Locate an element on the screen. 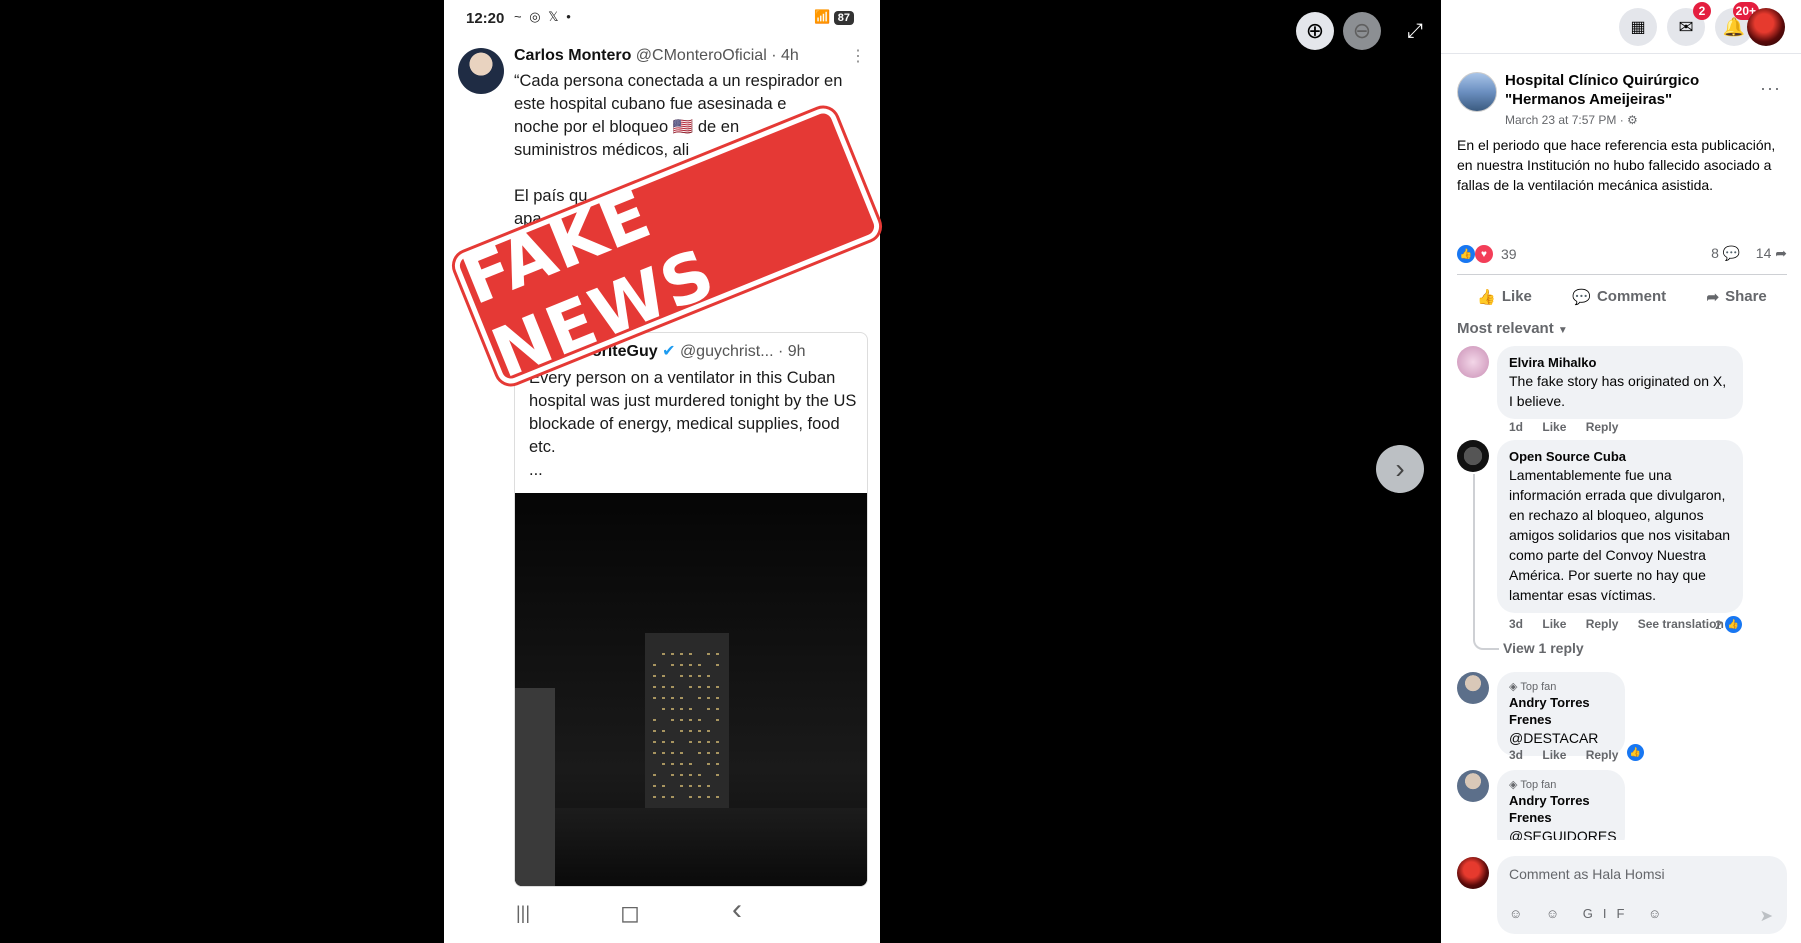 The image size is (1801, 943). comment-bubble: ◈ Top fan Andry Torres Frenes @DESTACAR is located at coordinates (1561, 714).